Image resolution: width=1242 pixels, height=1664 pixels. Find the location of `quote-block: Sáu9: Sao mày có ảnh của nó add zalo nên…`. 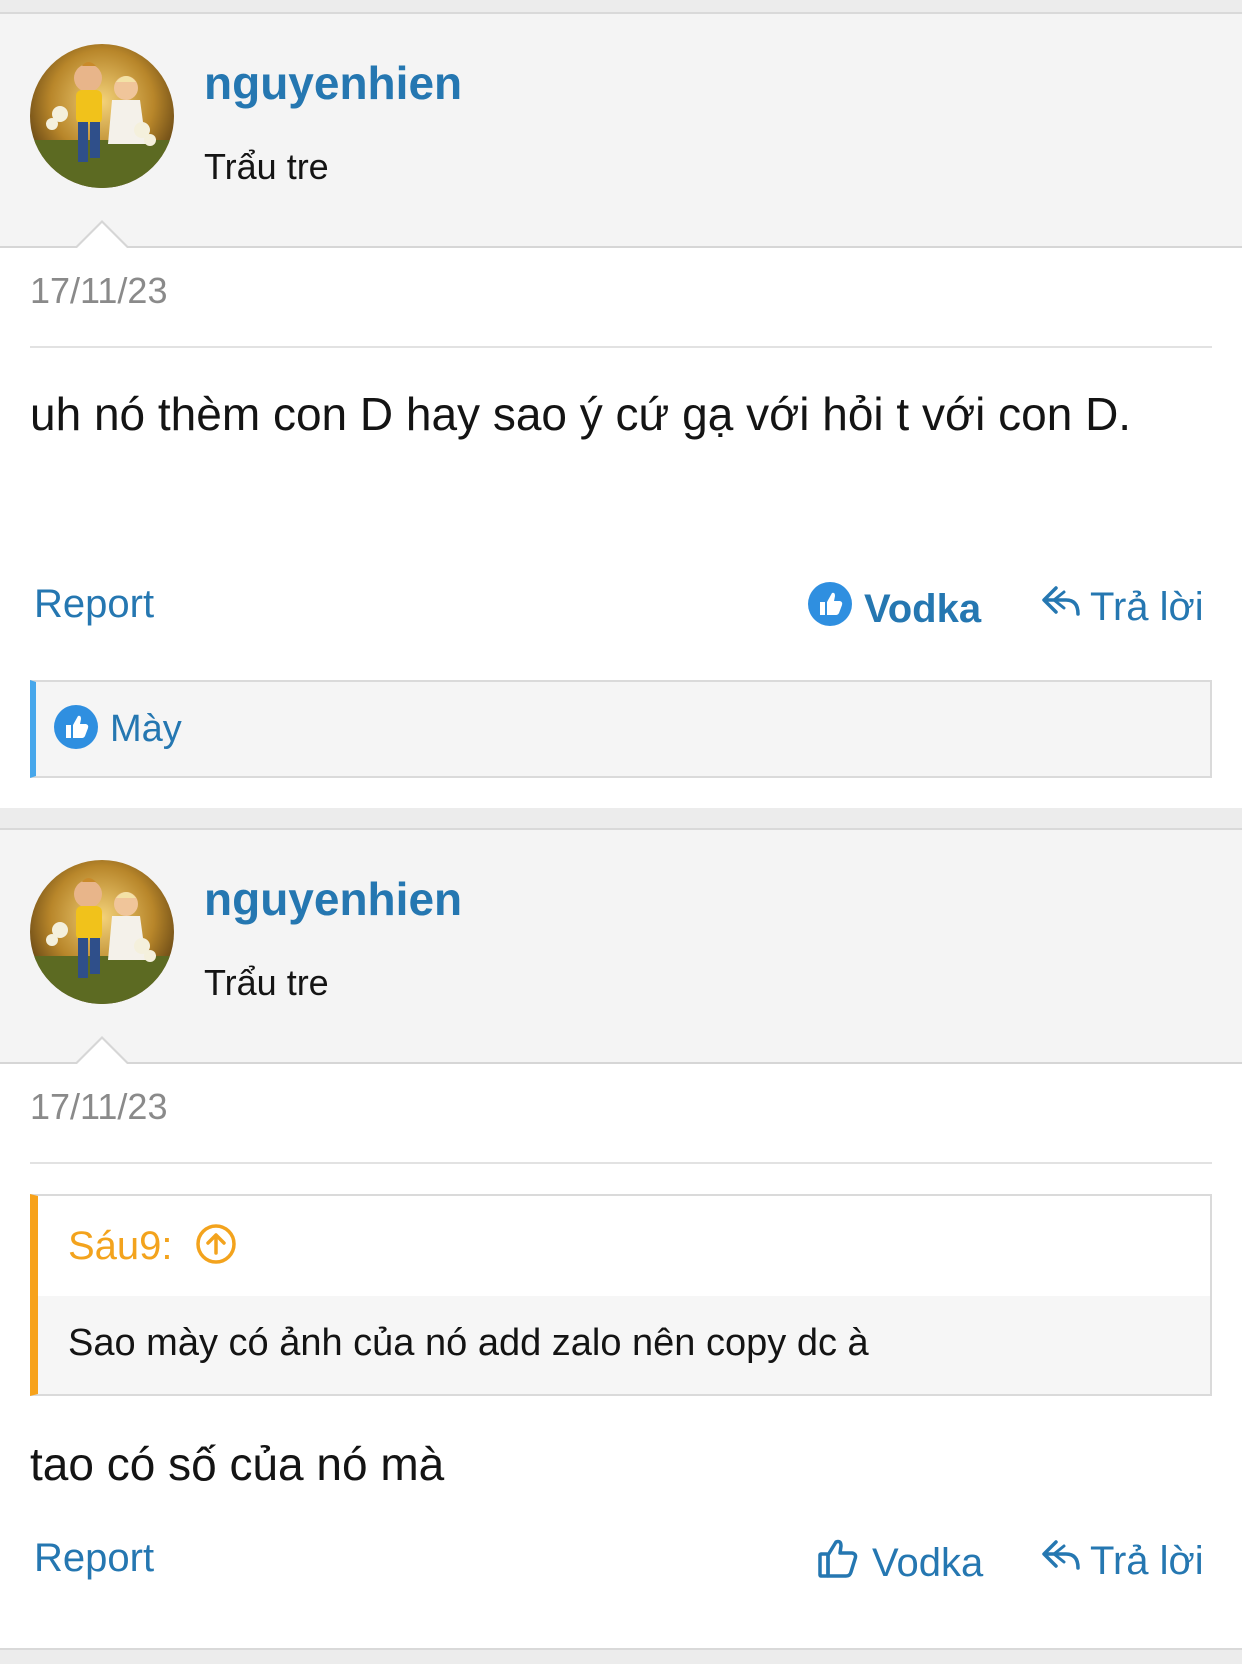

quote-block: Sáu9: Sao mày có ảnh của nó add zalo nên… is located at coordinates (621, 1295).